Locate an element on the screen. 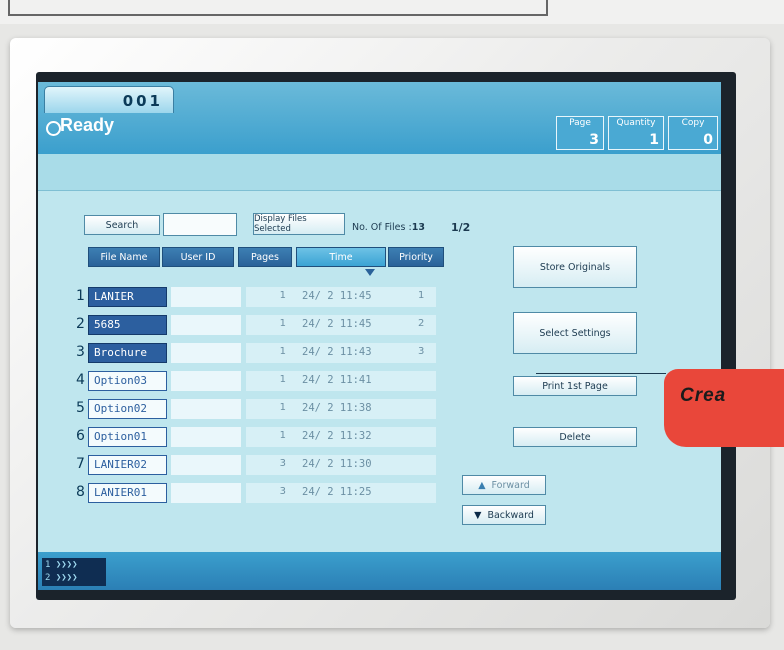  copy-counter-value: 0 is located at coordinates (708, 140).